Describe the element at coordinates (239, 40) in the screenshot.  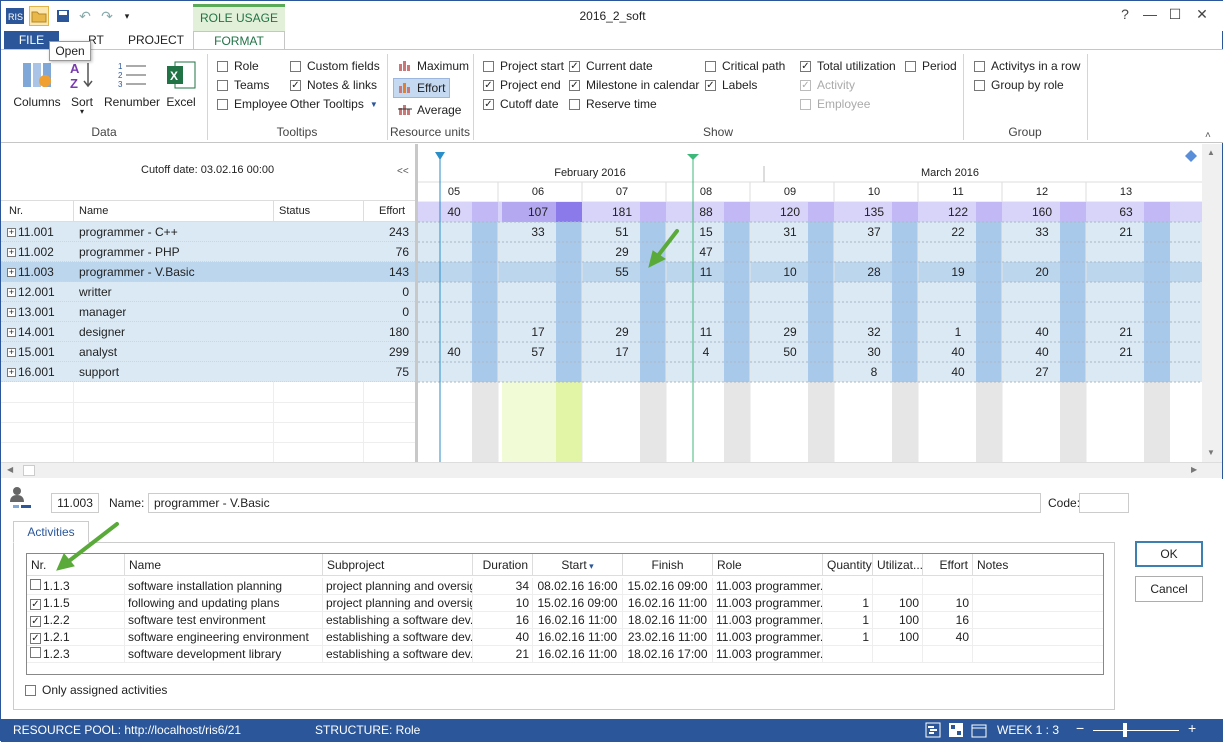
I see `tab-format: FORMAT` at that location.